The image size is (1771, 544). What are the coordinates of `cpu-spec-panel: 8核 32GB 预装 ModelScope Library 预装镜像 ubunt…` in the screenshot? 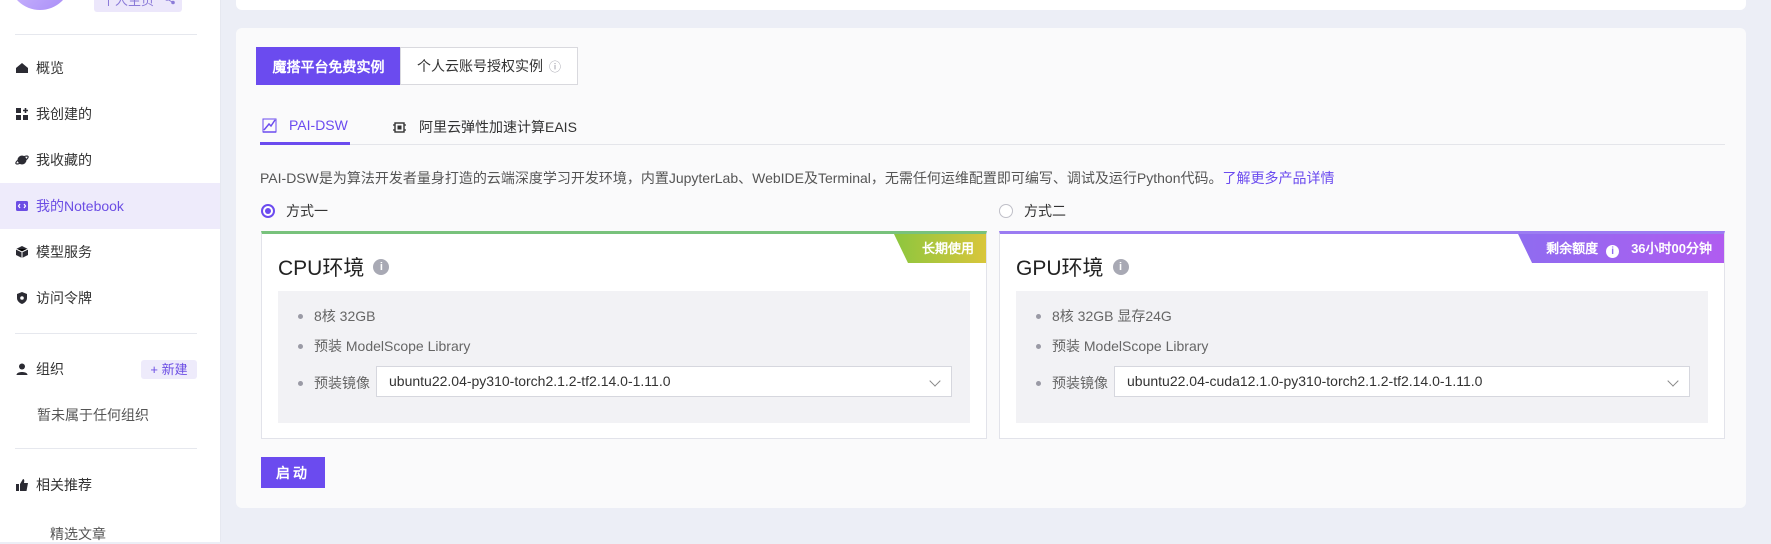 It's located at (624, 357).